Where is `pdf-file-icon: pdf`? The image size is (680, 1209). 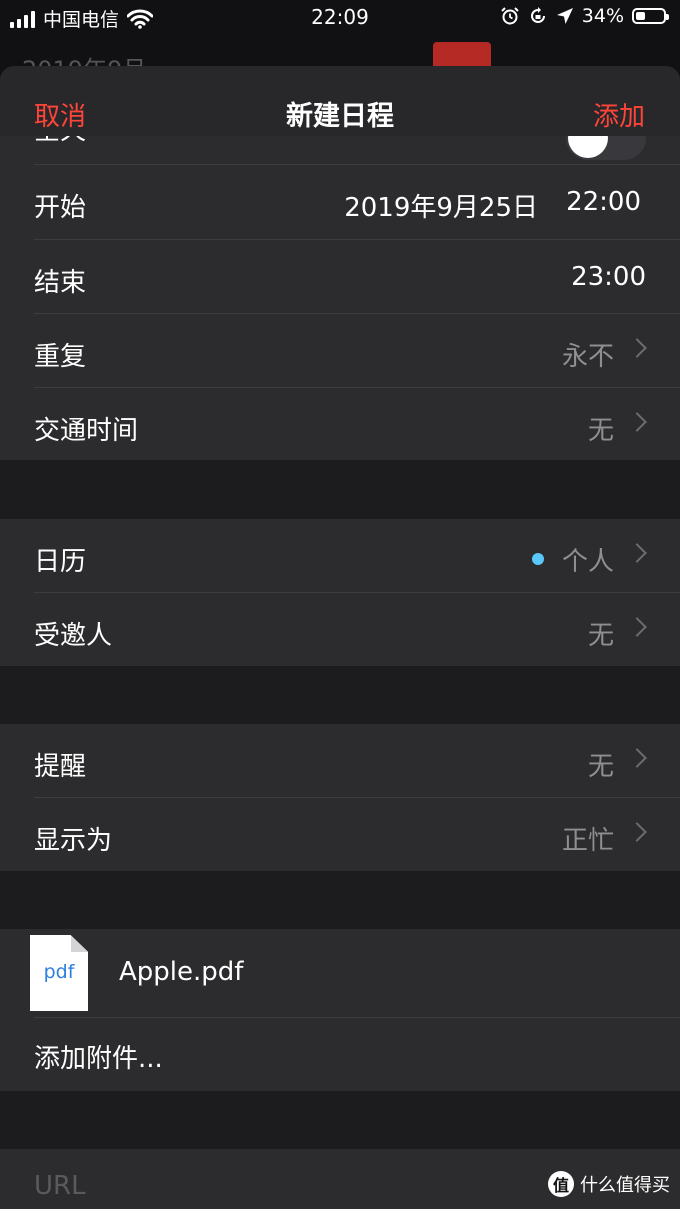
pdf-file-icon: pdf is located at coordinates (59, 973).